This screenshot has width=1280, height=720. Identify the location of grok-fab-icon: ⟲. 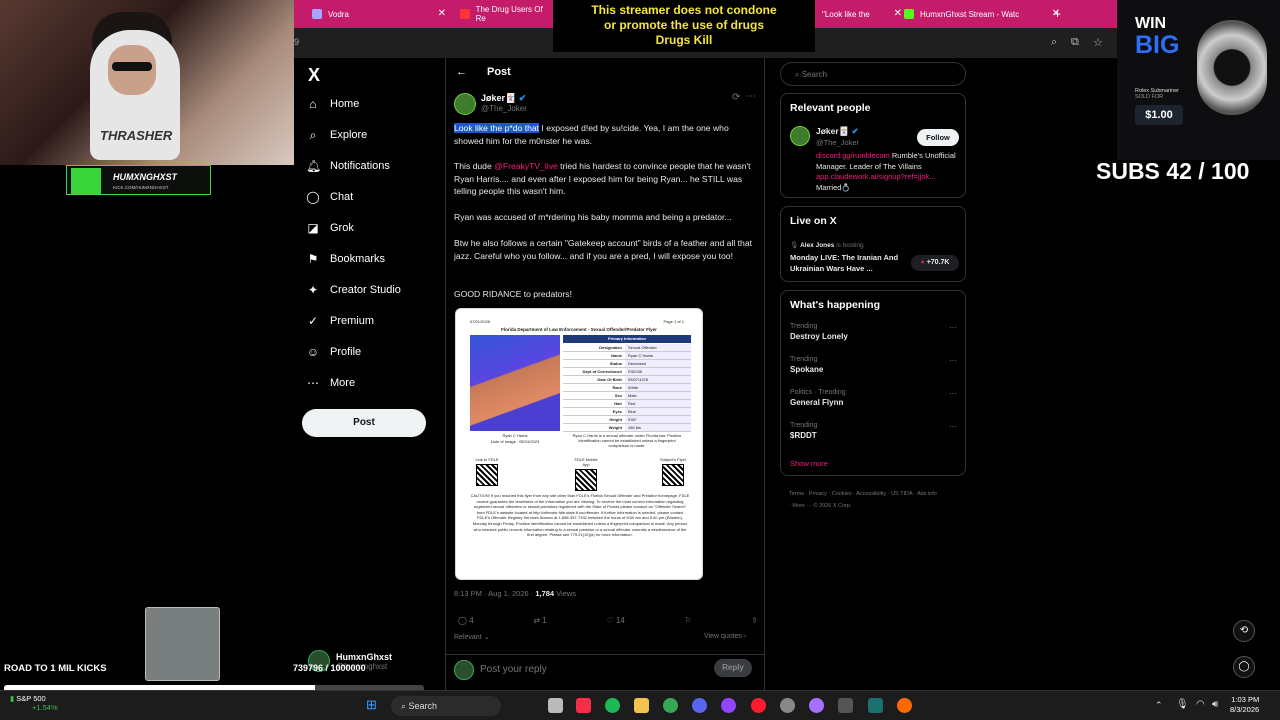
(1244, 631).